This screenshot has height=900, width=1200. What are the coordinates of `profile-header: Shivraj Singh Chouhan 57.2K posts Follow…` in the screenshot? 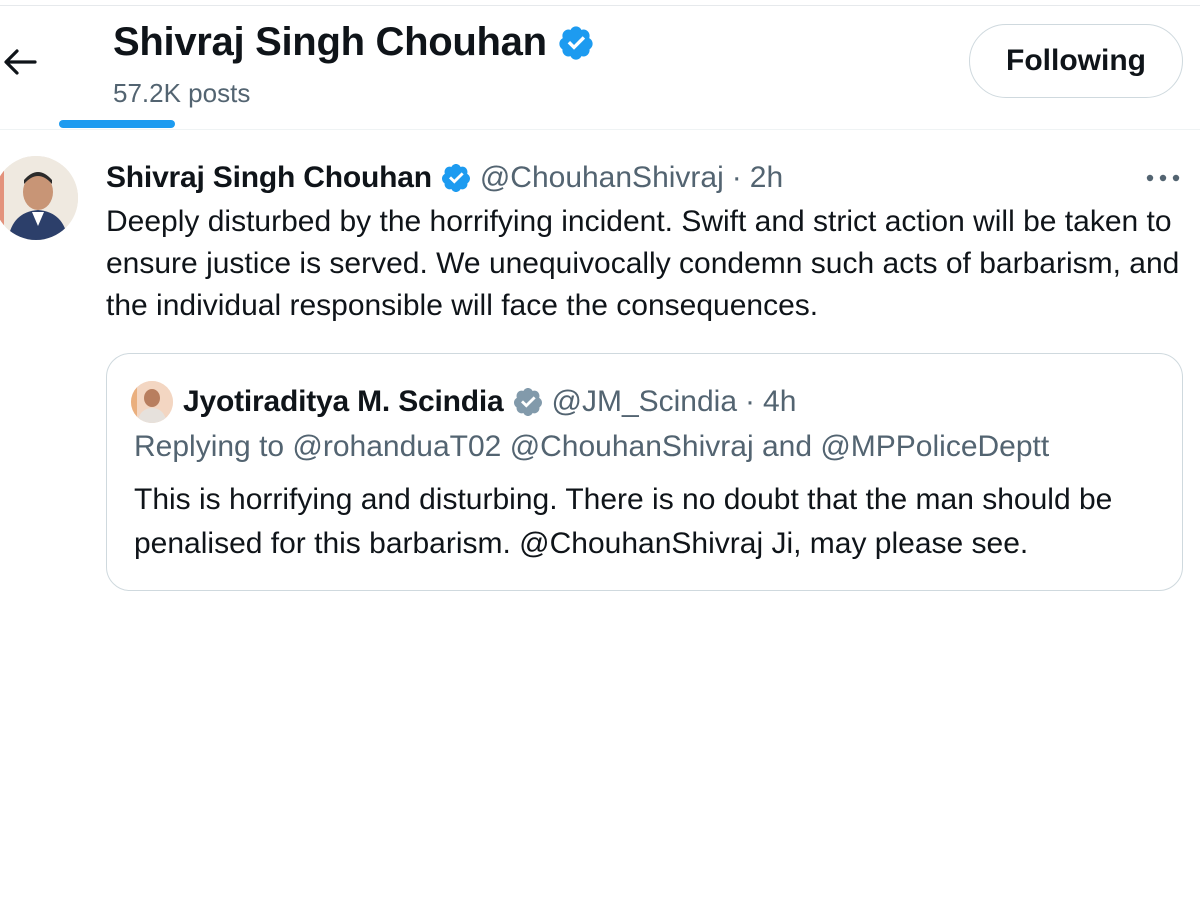 It's located at (600, 68).